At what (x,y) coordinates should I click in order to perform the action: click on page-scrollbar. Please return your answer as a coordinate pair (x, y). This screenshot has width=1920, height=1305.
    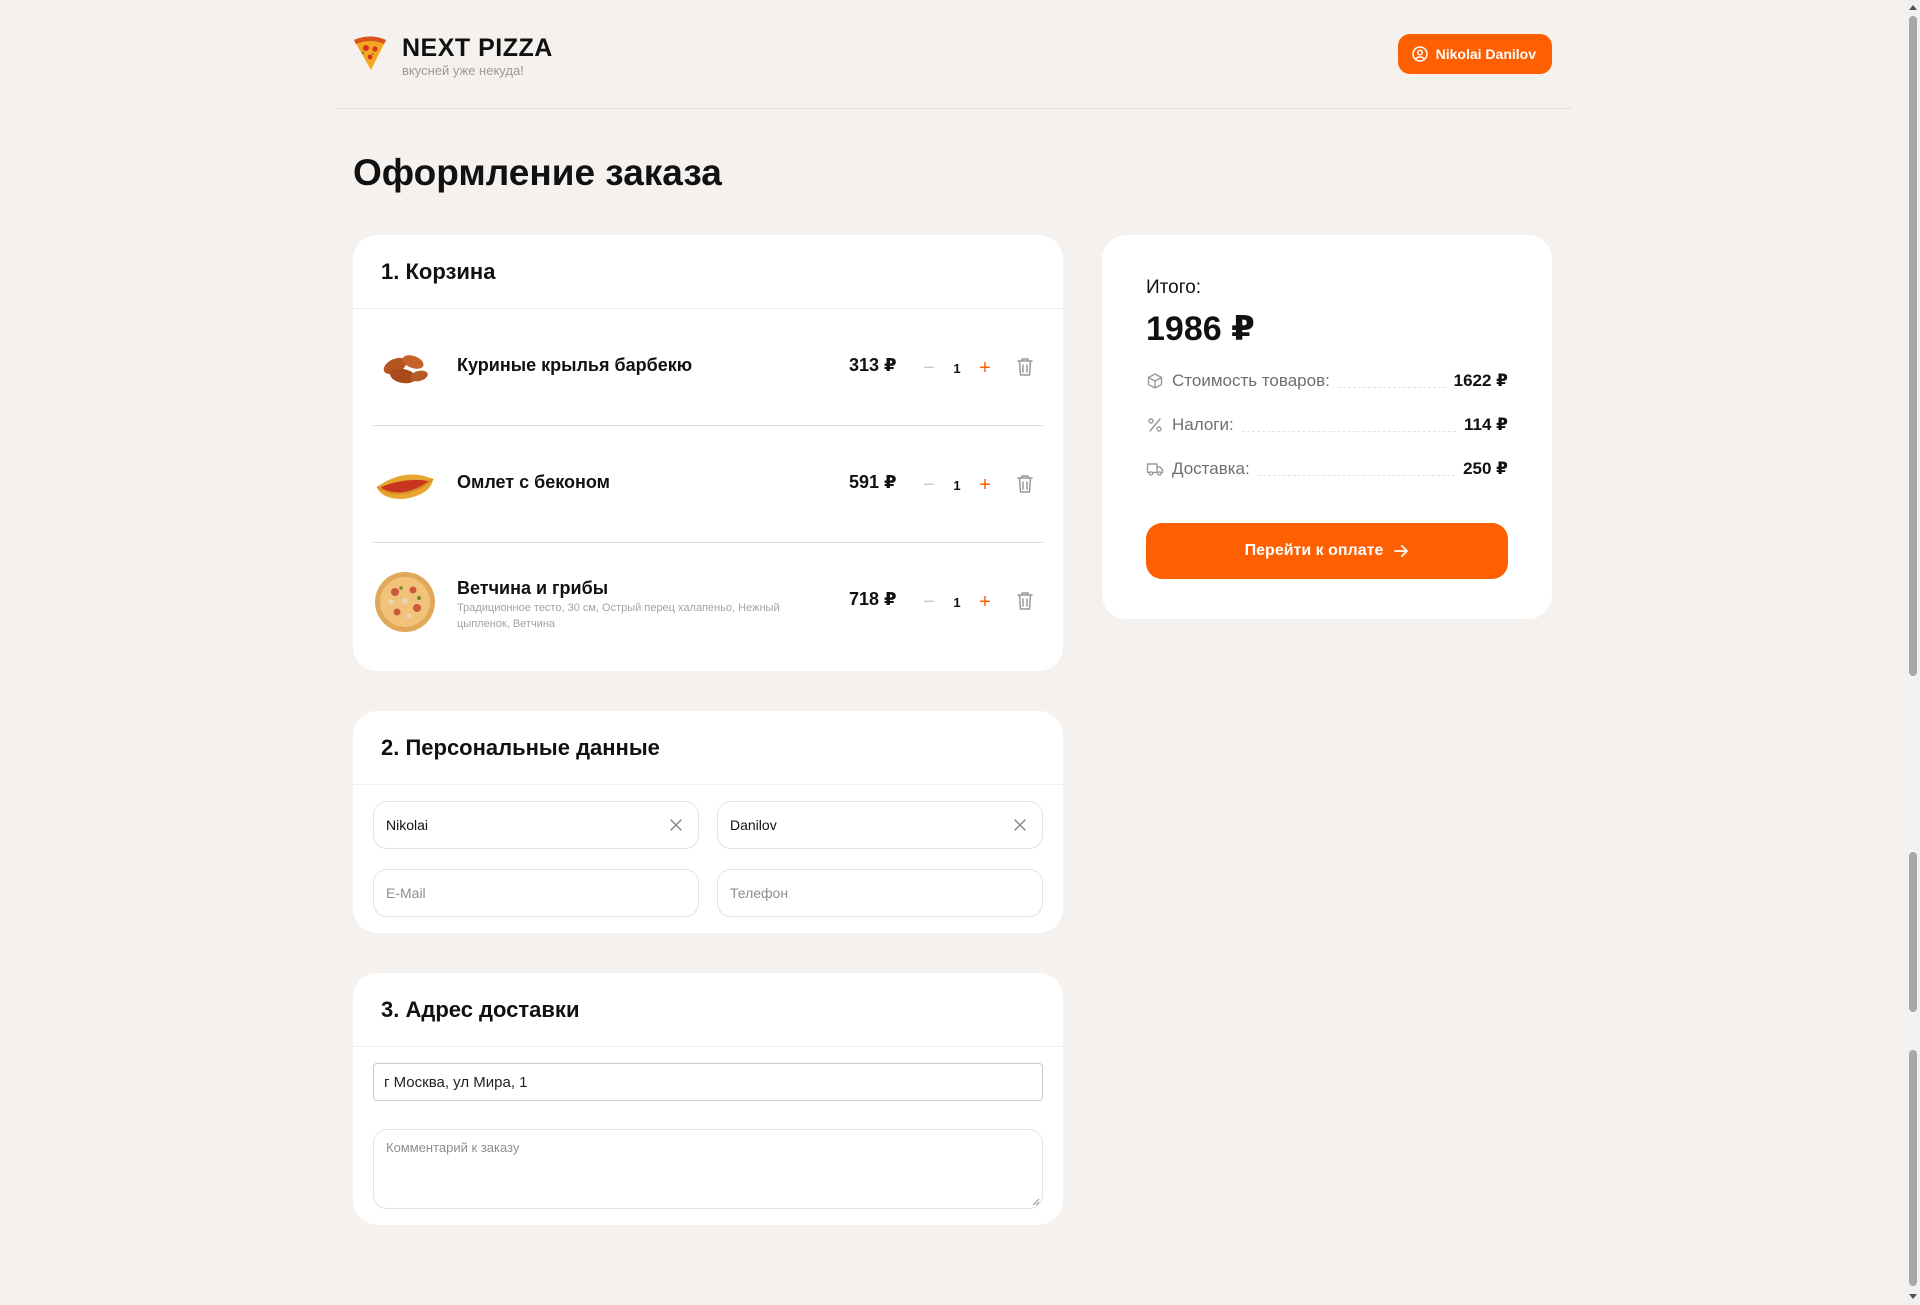
    Looking at the image, I should click on (1913, 652).